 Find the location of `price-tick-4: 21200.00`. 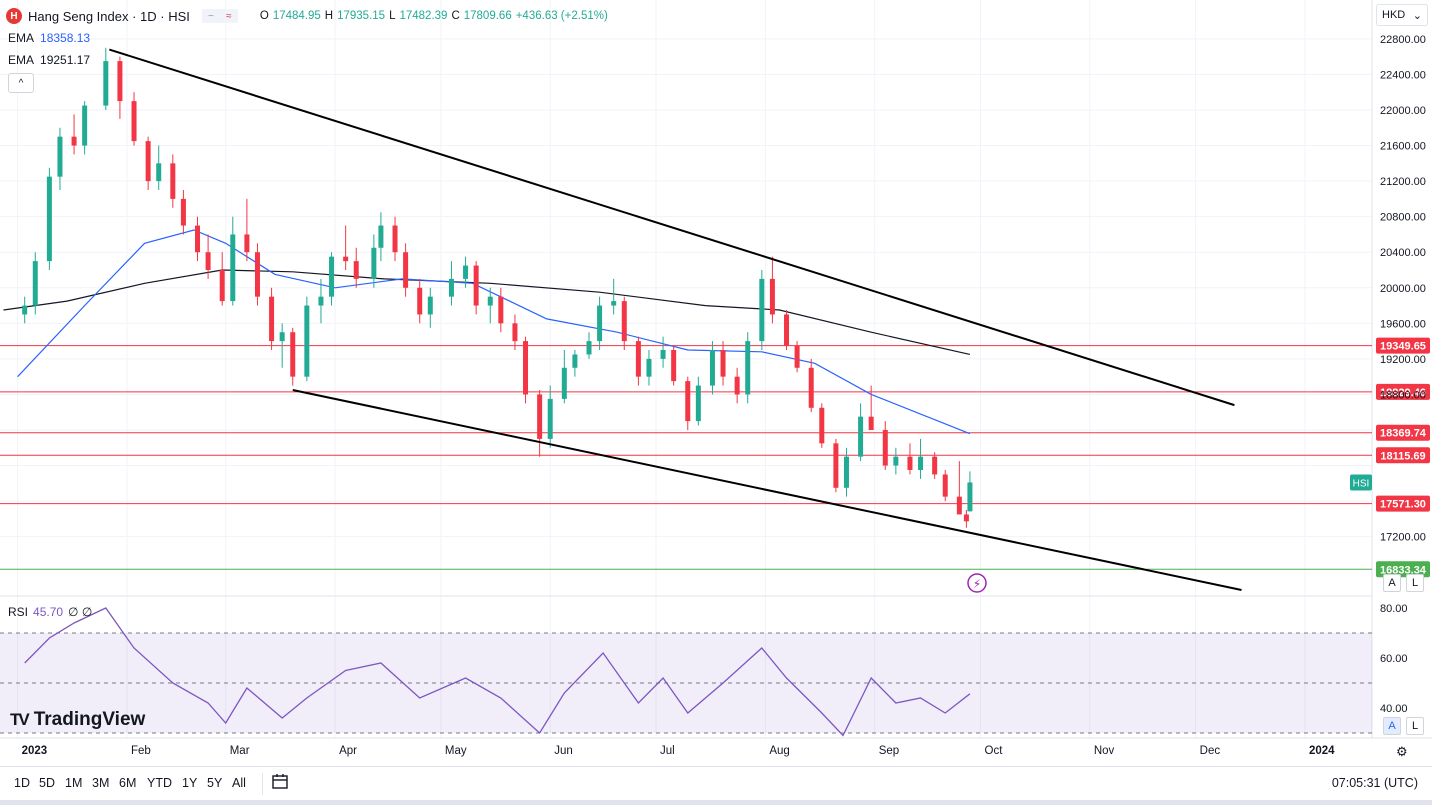

price-tick-4: 21200.00 is located at coordinates (1403, 182).